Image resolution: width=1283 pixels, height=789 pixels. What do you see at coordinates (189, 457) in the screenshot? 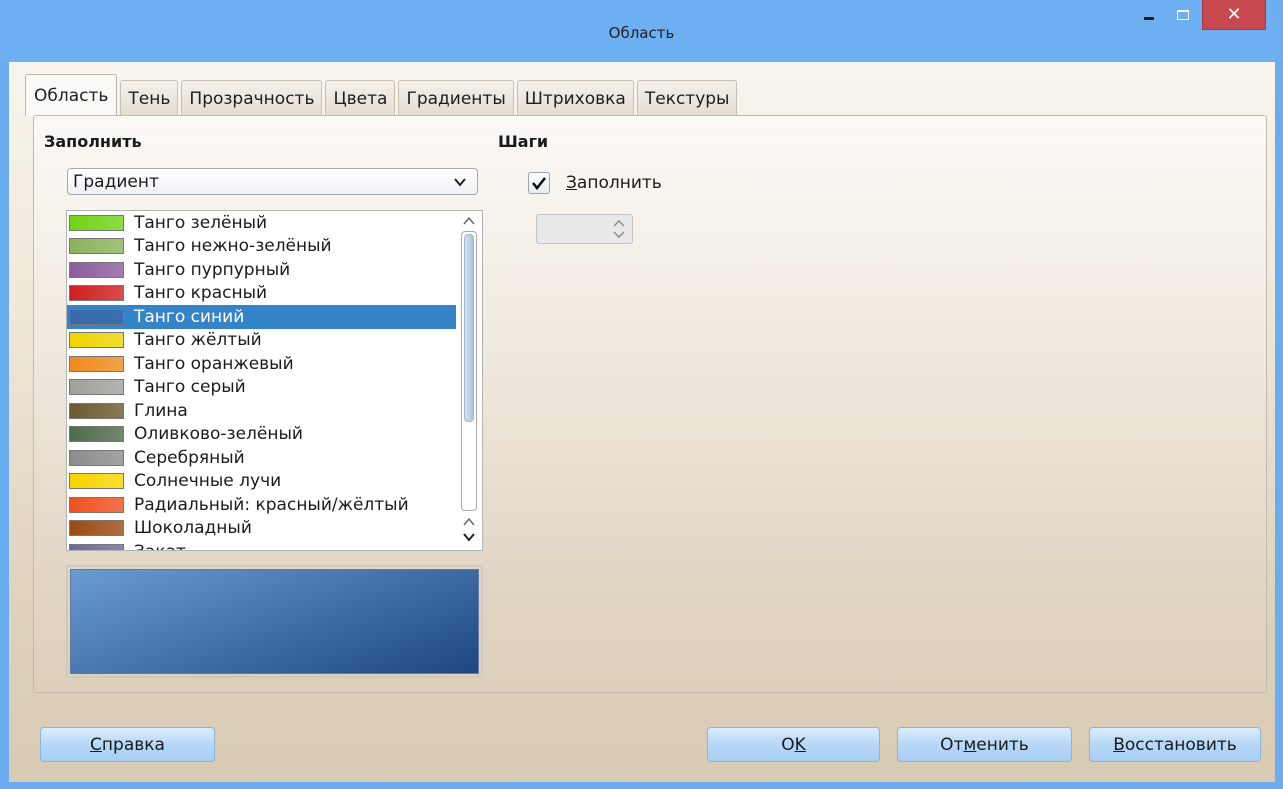
I see `gradient-label: Серебряный` at bounding box center [189, 457].